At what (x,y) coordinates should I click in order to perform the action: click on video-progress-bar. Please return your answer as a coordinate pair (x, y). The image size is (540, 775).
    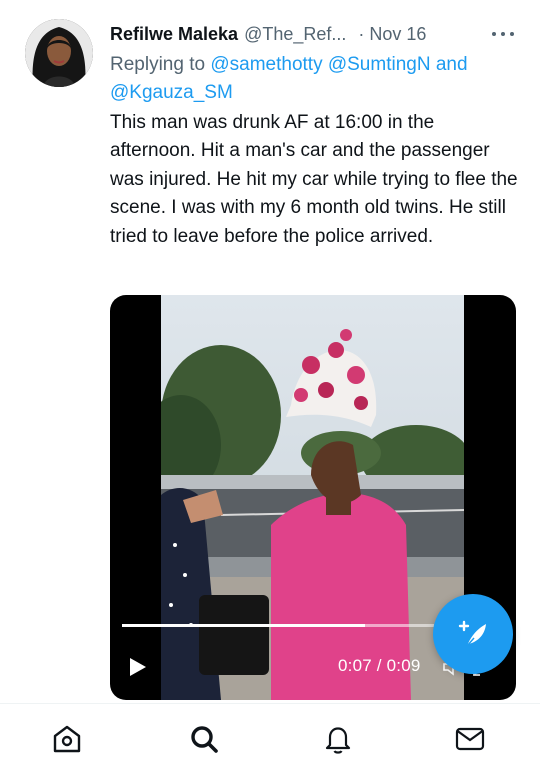
    Looking at the image, I should click on (278, 625).